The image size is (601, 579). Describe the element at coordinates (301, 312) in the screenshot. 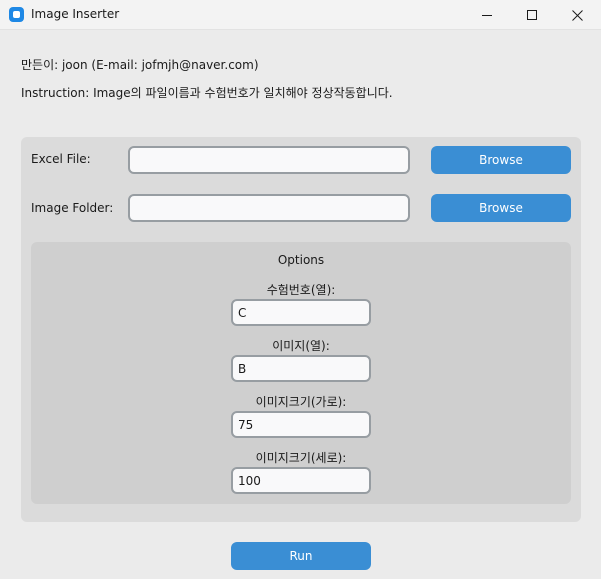

I see `exam-number-column-input` at that location.